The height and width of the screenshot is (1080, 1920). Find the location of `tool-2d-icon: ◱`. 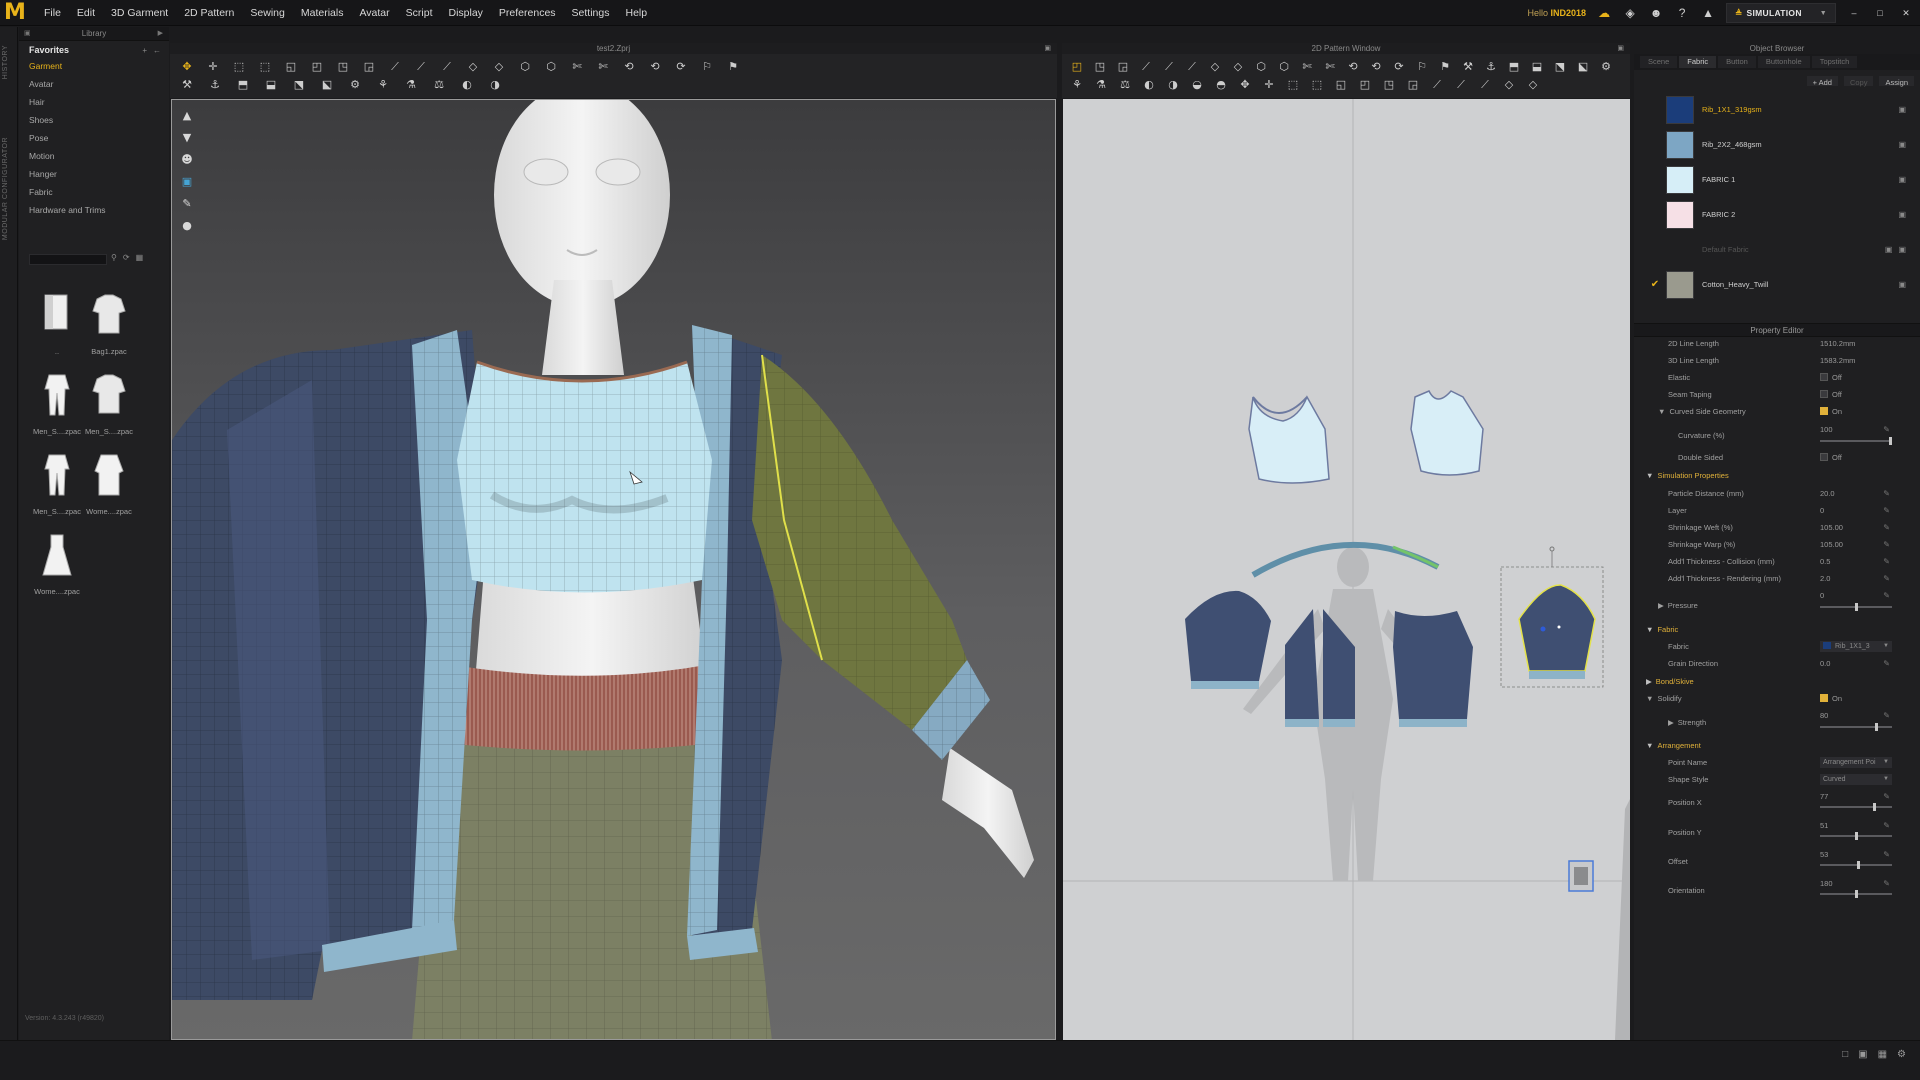

tool-2d-icon: ◱ is located at coordinates (1341, 85).